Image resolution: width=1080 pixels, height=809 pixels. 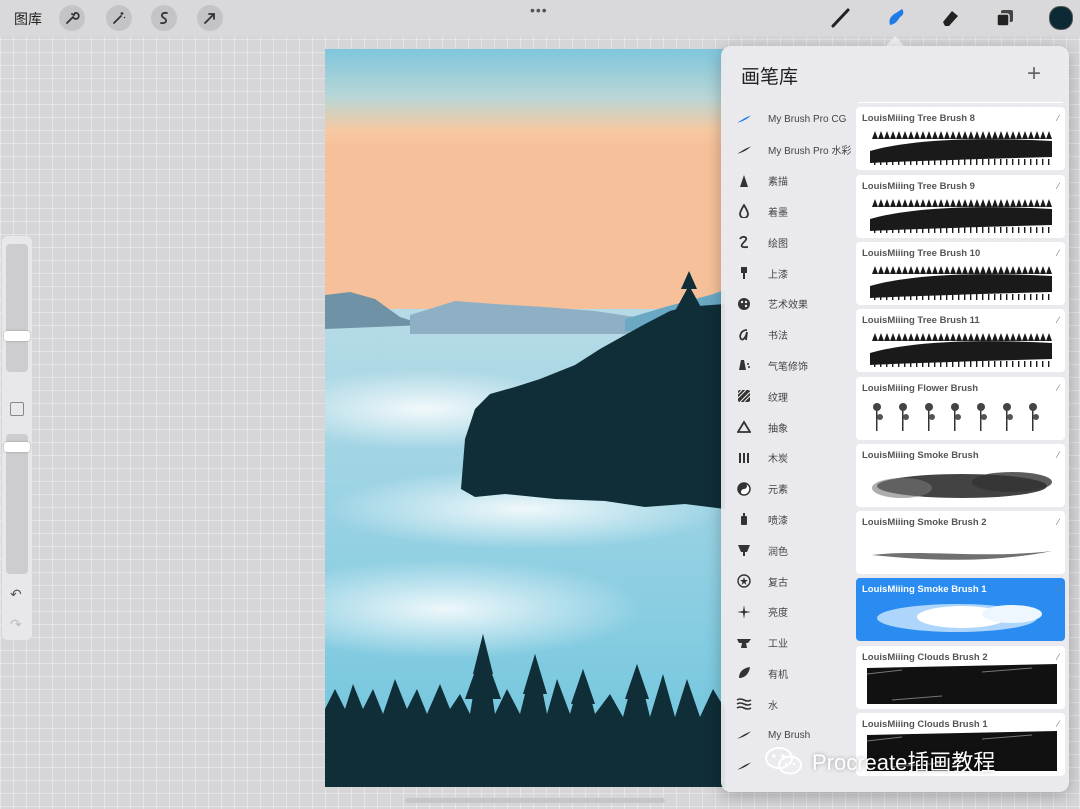 What do you see at coordinates (788, 365) in the screenshot?
I see `brush-set-item: 气笔修饰` at bounding box center [788, 365].